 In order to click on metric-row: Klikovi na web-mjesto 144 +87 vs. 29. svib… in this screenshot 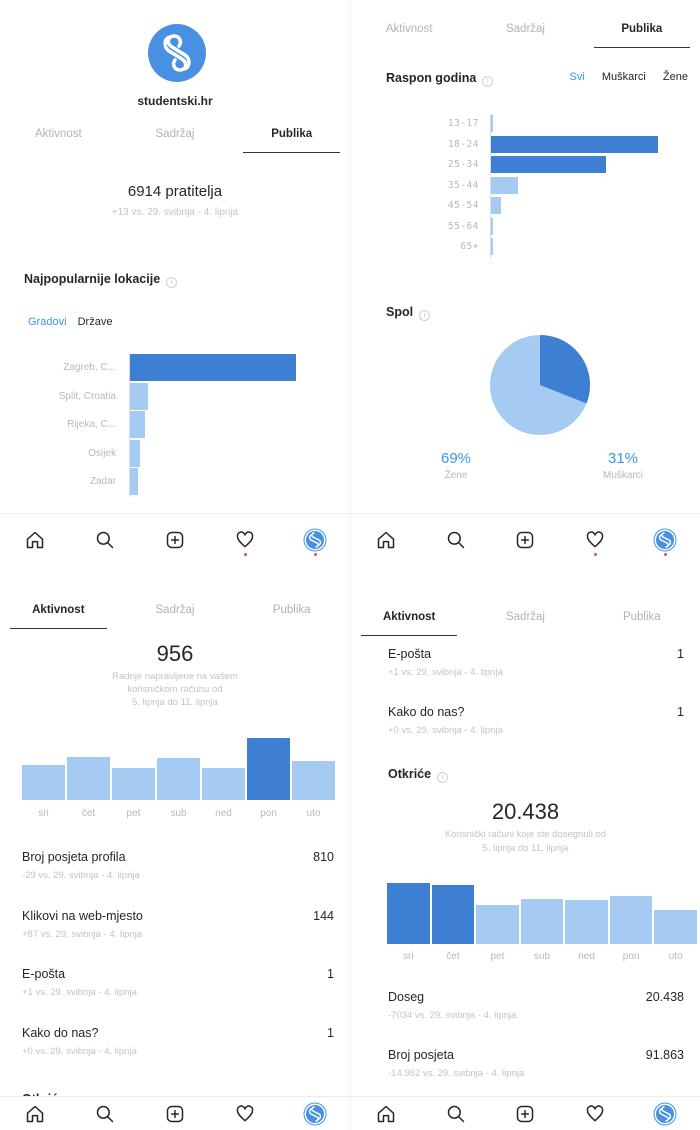, I will do `click(178, 924)`.